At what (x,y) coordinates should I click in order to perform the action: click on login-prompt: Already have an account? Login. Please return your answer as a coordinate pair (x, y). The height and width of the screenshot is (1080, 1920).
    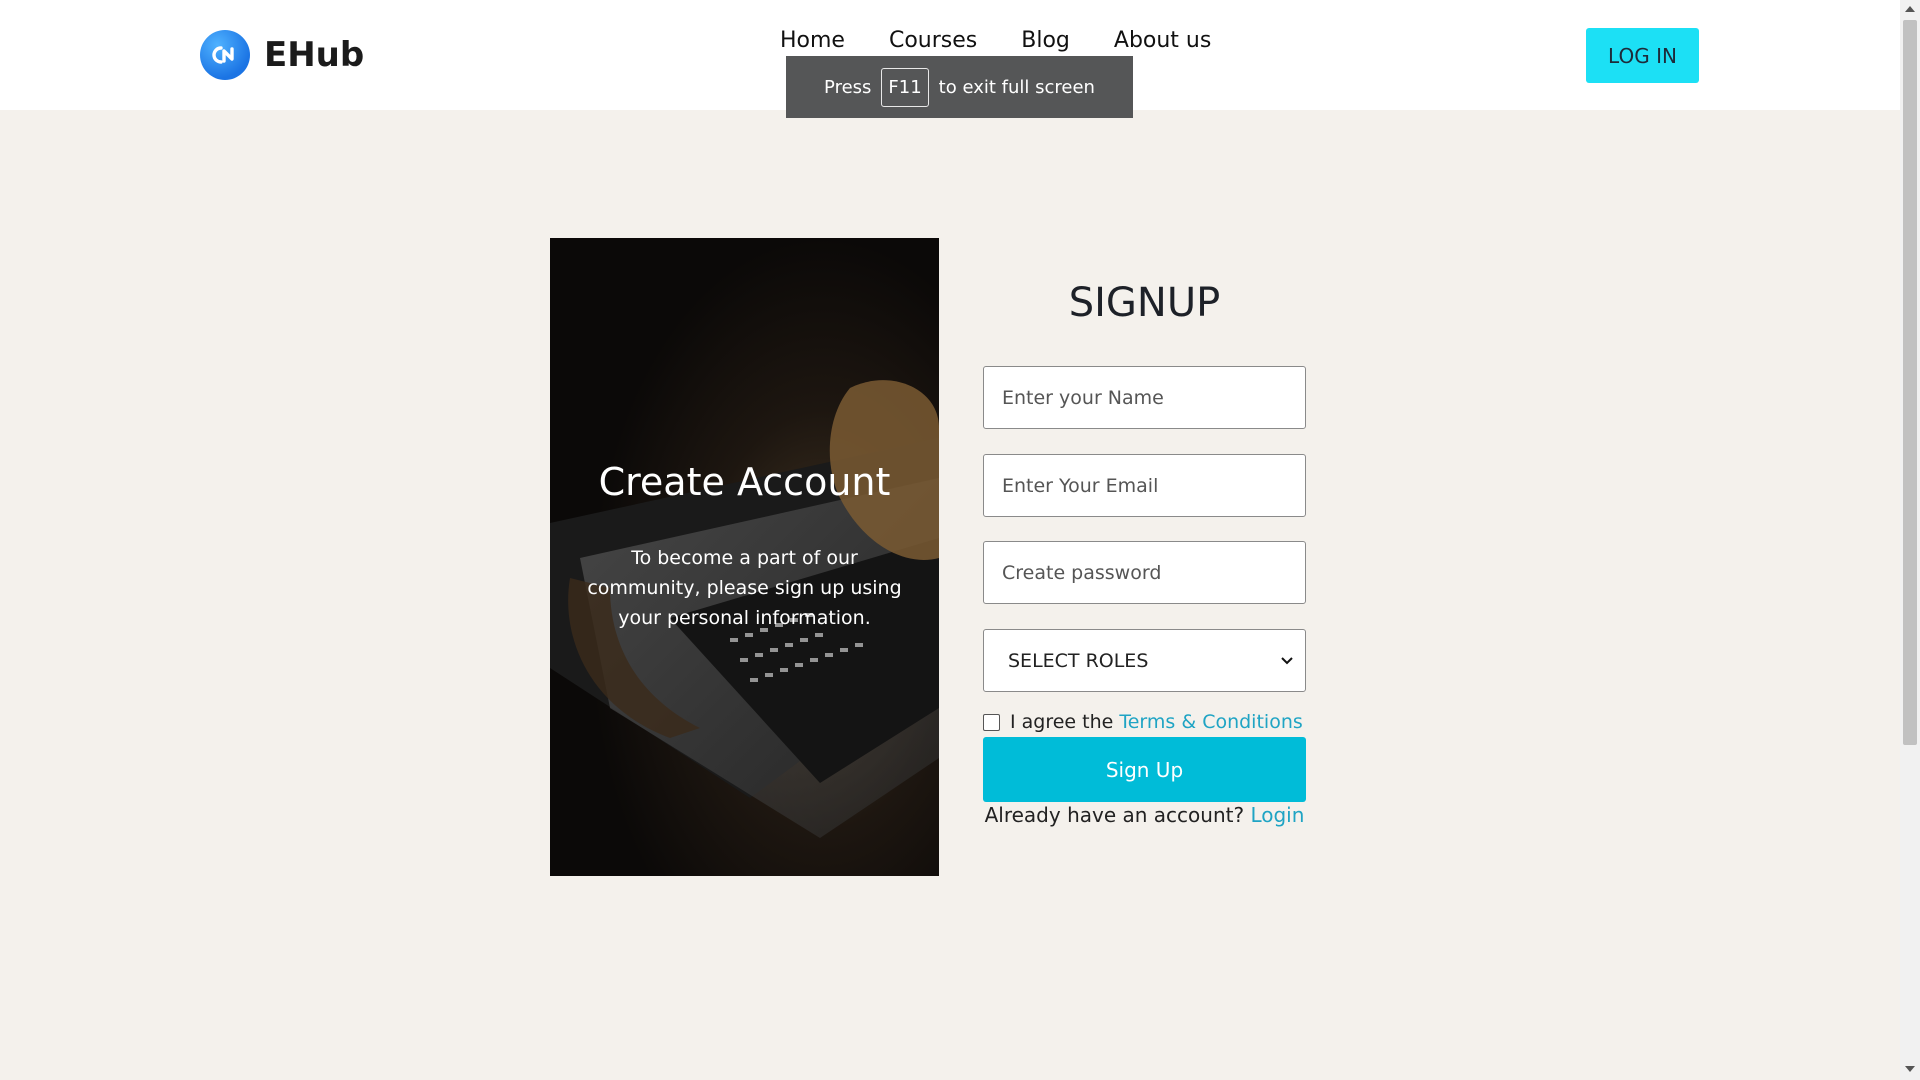
    Looking at the image, I should click on (1144, 815).